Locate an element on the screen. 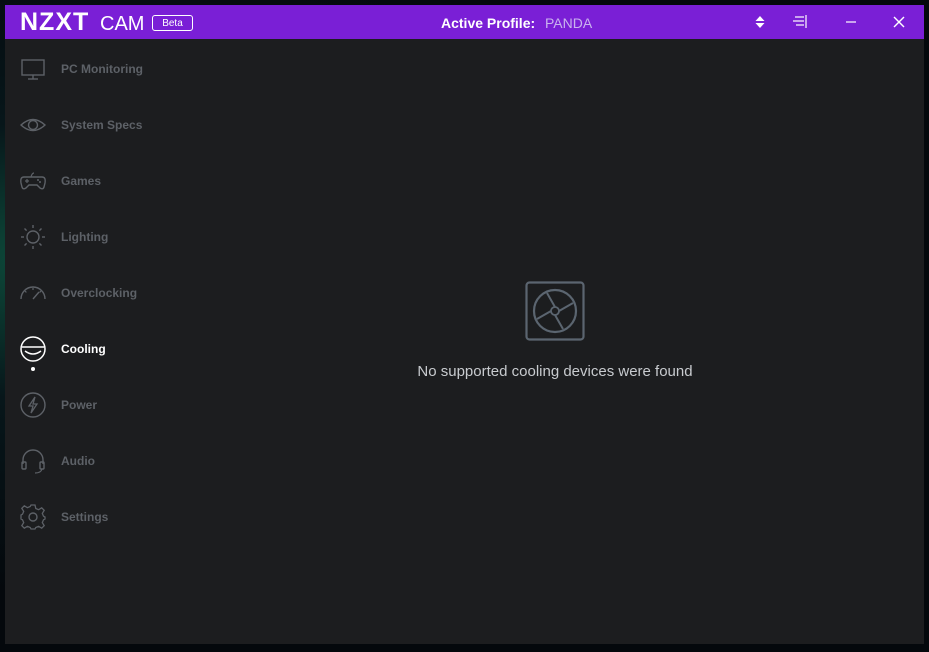  sidebar-item-label: Cooling is located at coordinates (83, 349).